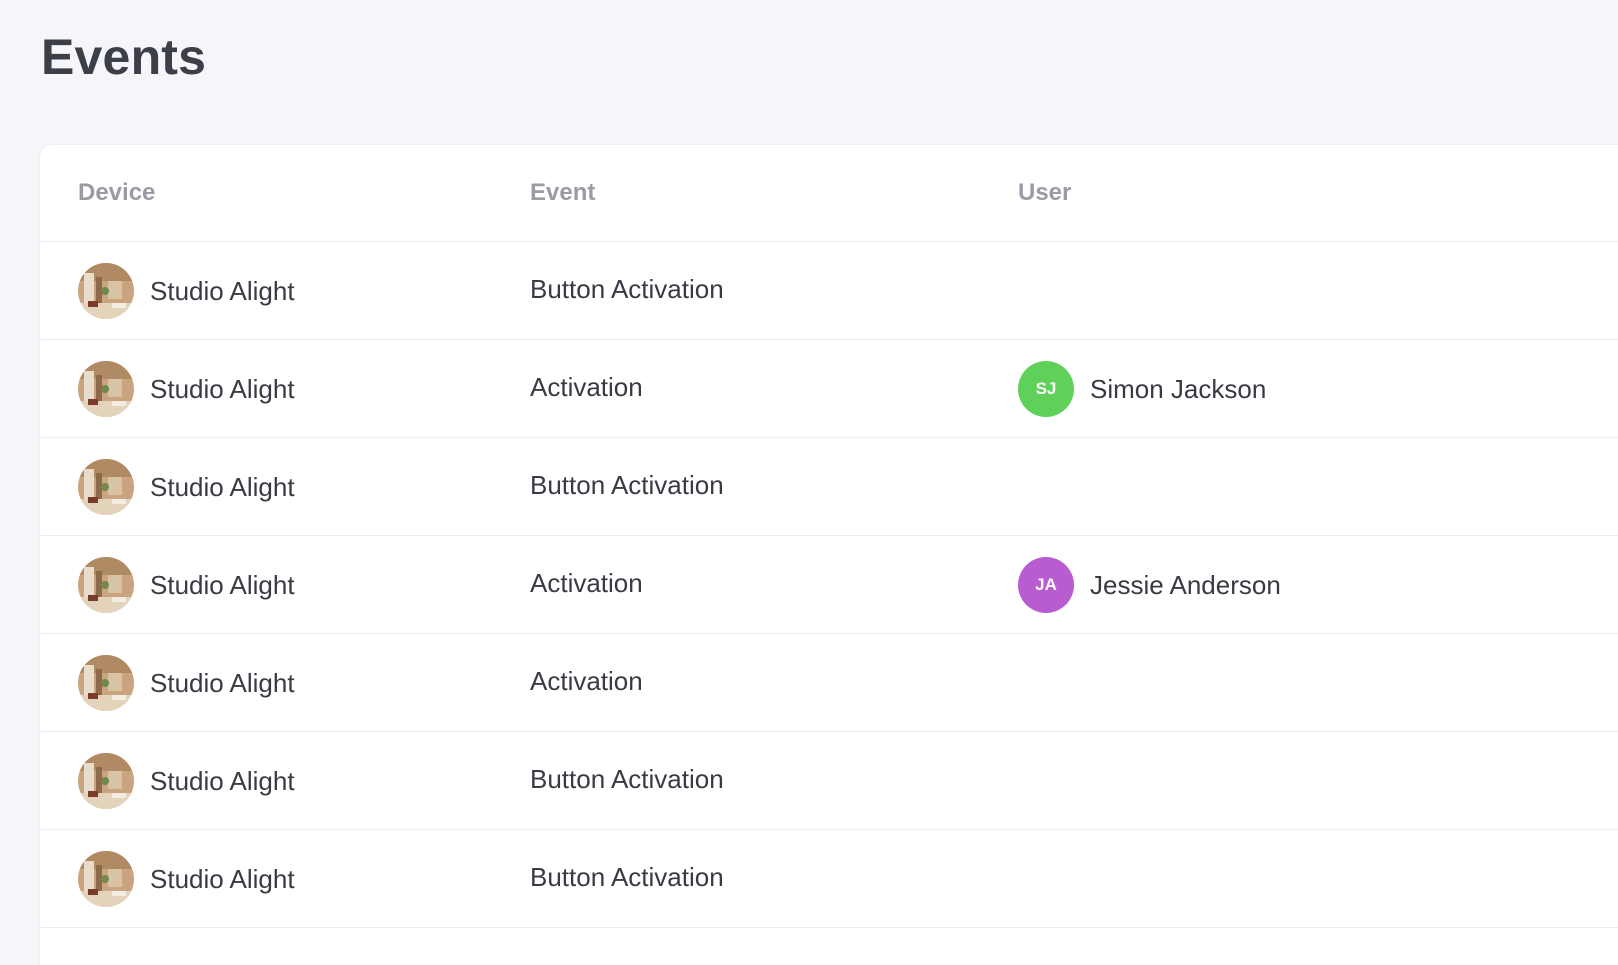 The image size is (1618, 965). I want to click on table-row: Studio Alight Activation JA Jessie Anderson, so click(829, 585).